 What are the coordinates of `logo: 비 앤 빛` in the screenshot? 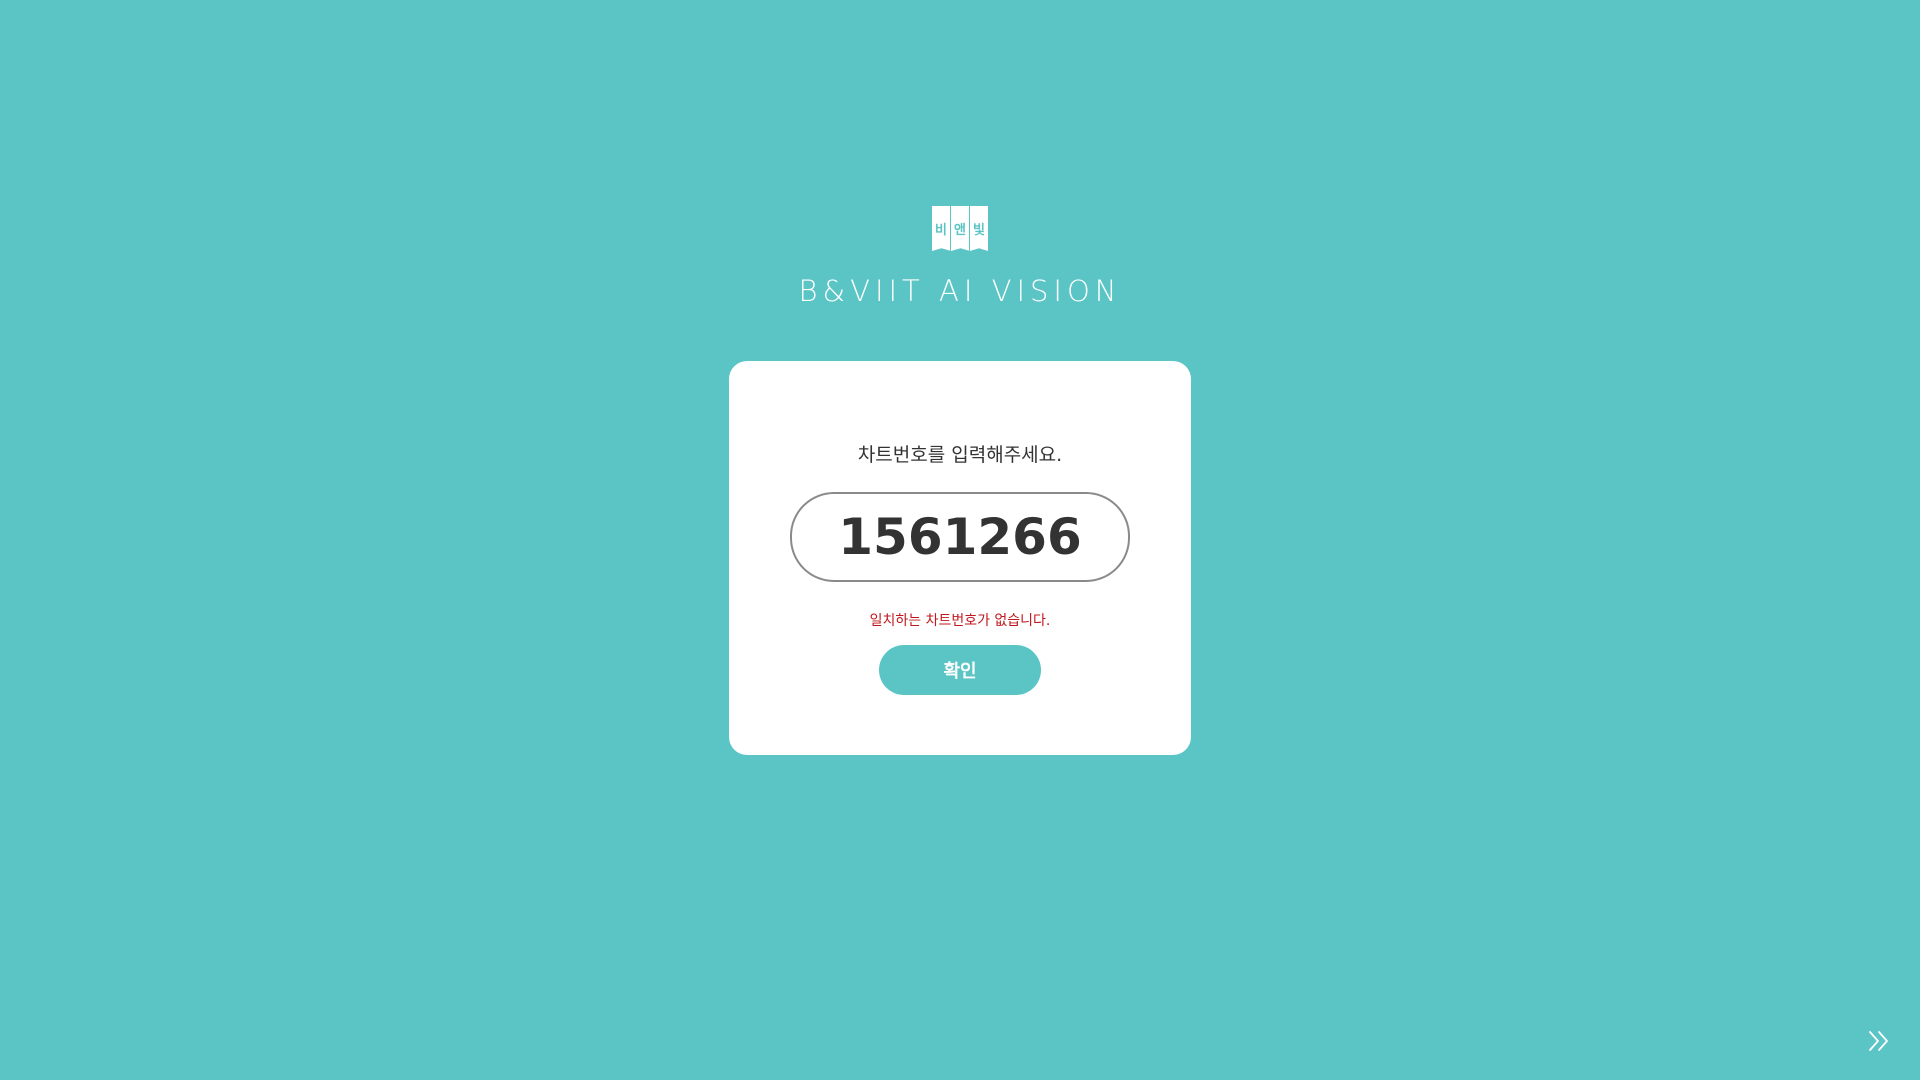 It's located at (960, 228).